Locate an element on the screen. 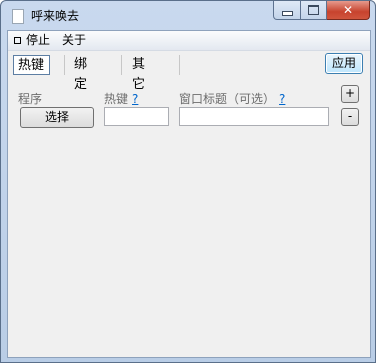 The width and height of the screenshot is (376, 363). menu-about: 关于 is located at coordinates (74, 40).